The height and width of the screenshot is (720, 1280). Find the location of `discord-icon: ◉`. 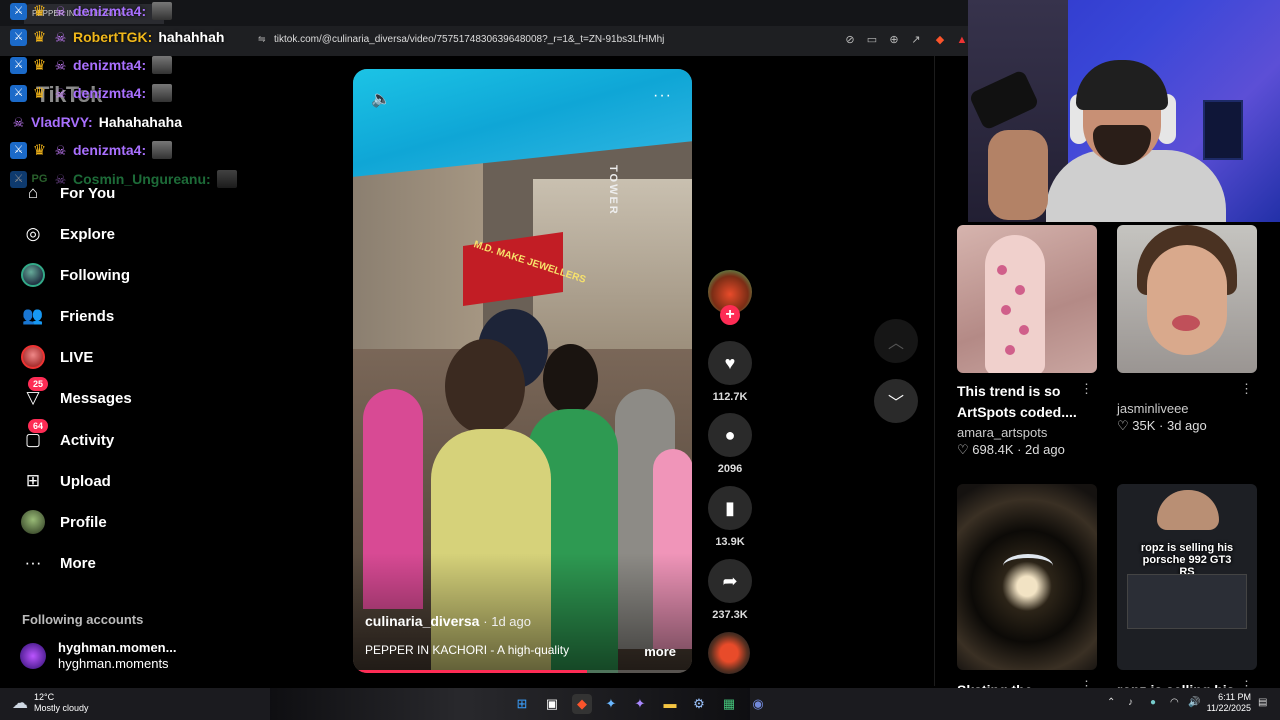

discord-icon: ◉ is located at coordinates (758, 704).